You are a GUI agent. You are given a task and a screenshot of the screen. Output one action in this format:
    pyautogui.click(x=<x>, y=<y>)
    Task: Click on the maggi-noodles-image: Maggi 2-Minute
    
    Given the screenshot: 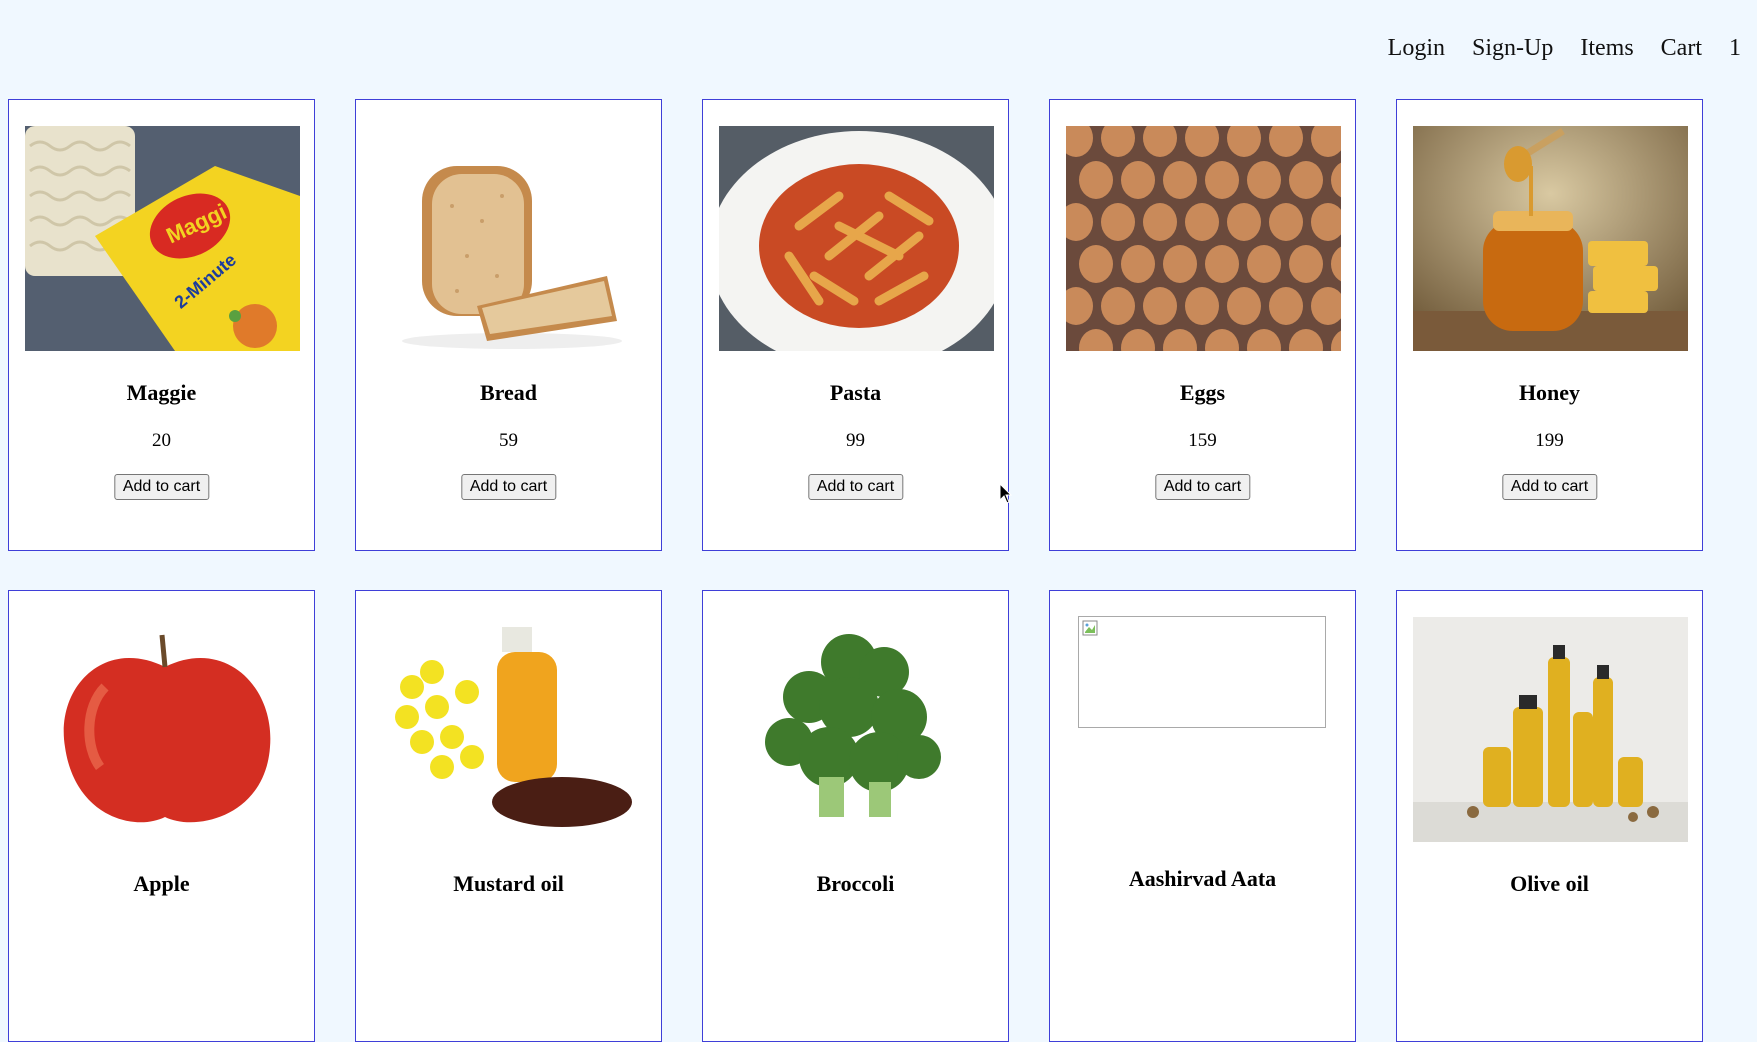 What is the action you would take?
    pyautogui.click(x=162, y=238)
    